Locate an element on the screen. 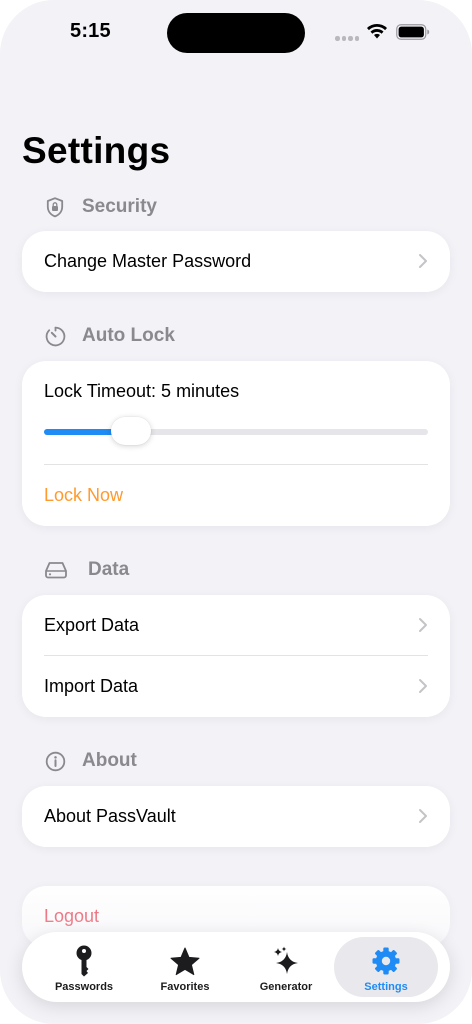 The image size is (472, 1024). tab-label: Settings is located at coordinates (386, 987).